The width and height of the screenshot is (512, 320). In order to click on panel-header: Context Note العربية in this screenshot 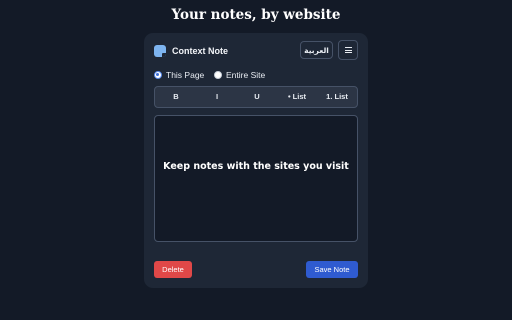, I will do `click(256, 50)`.